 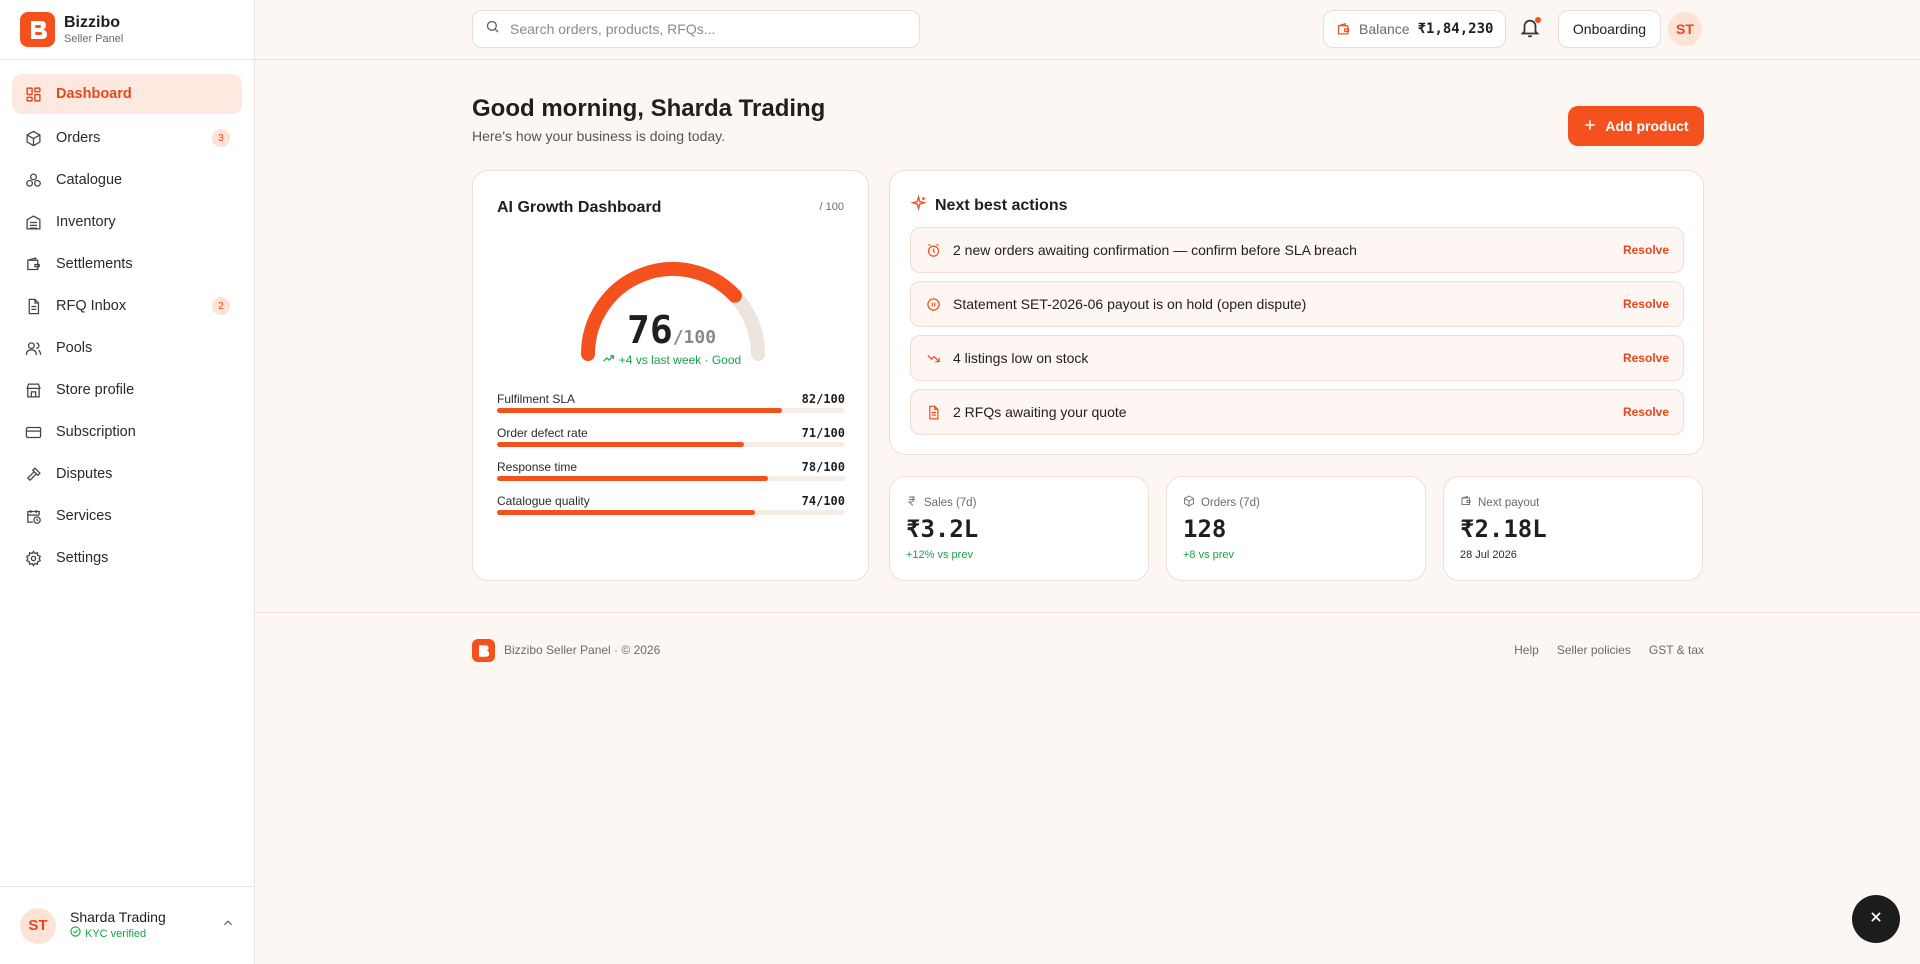 What do you see at coordinates (1296, 528) in the screenshot?
I see `stat-card-orders: Orders (7d) 128 +8 vs prev` at bounding box center [1296, 528].